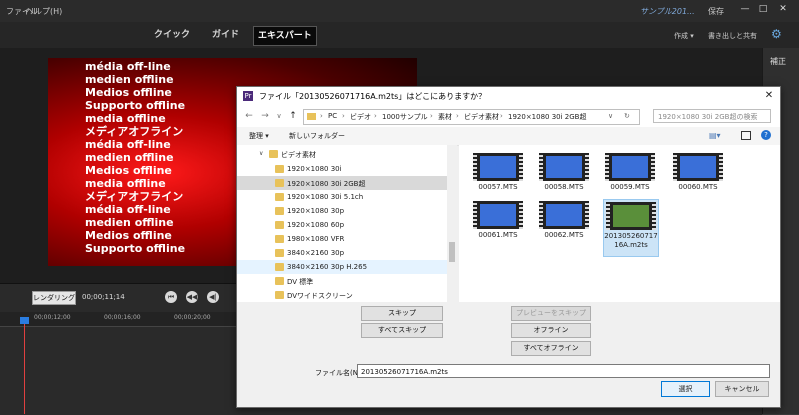 The width and height of the screenshot is (799, 415). I want to click on file-tile-selected: 20130526071716A.m2ts, so click(631, 228).